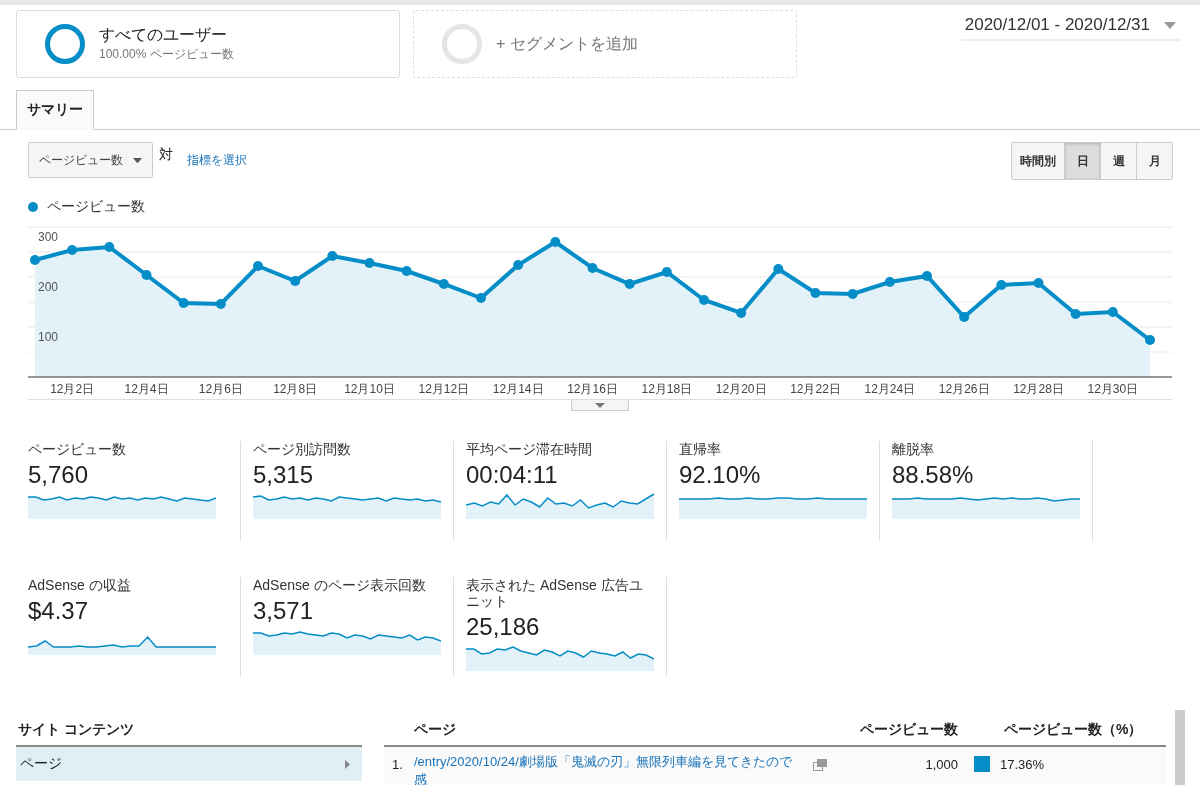  What do you see at coordinates (700, 449) in the screenshot?
I see `metric-label: 直帰率` at bounding box center [700, 449].